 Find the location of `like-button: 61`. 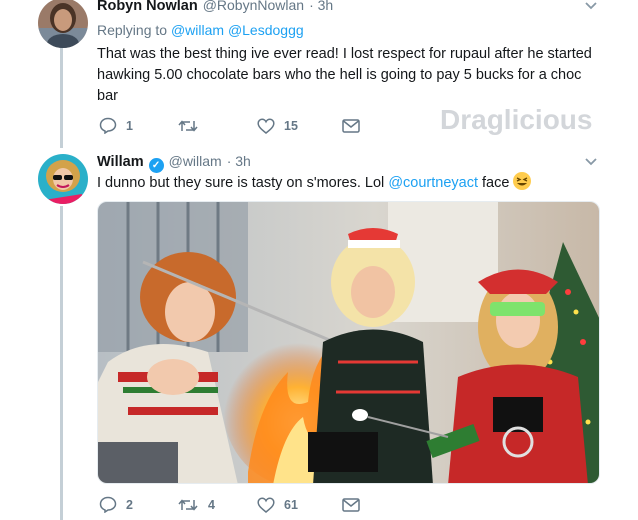

like-button: 61 is located at coordinates (299, 505).